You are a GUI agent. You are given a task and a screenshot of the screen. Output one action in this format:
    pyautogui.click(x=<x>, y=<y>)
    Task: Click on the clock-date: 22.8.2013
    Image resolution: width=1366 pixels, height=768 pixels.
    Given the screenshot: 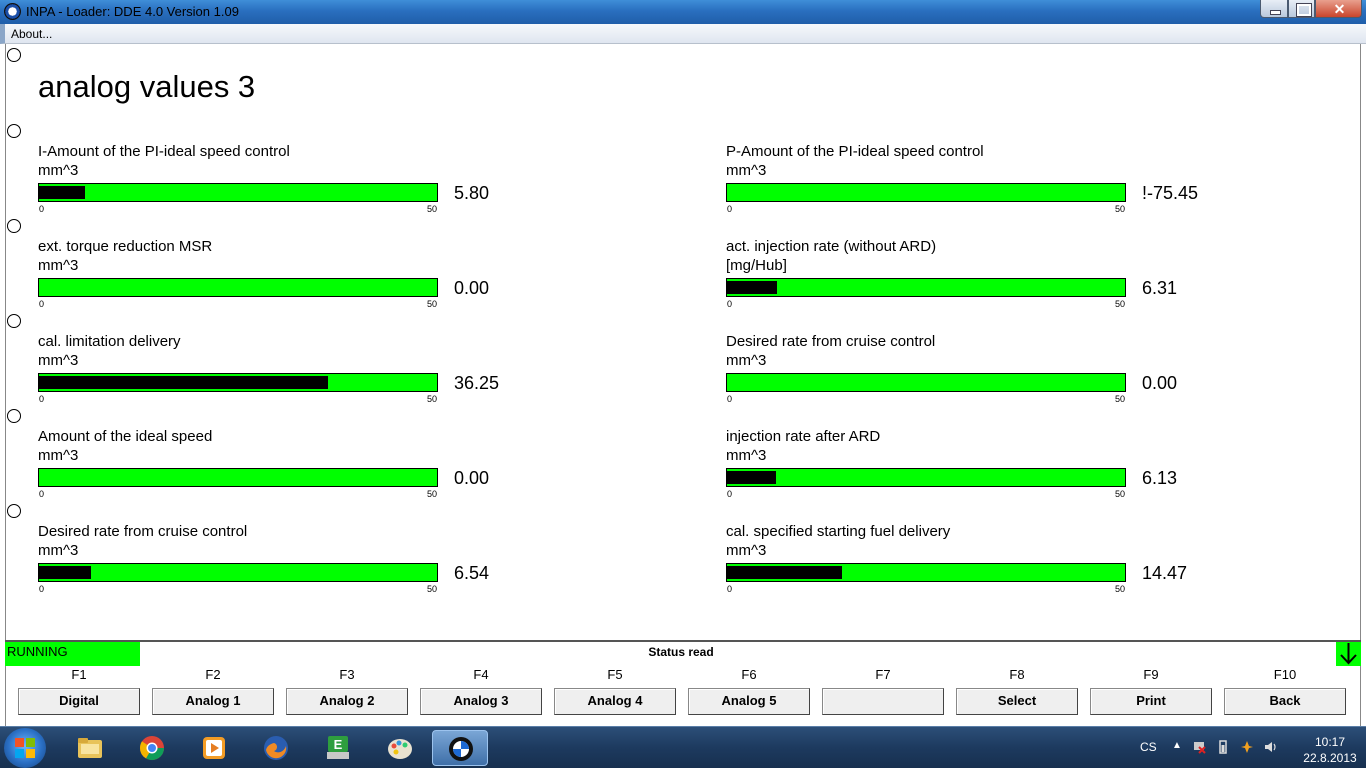 What is the action you would take?
    pyautogui.click(x=1330, y=758)
    